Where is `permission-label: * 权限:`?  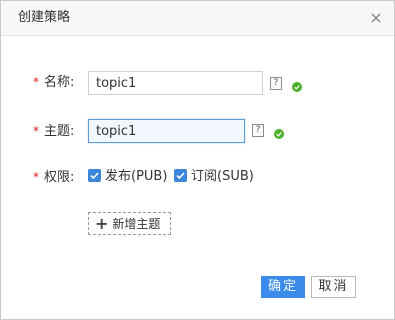 permission-label: * 权限: is located at coordinates (54, 177).